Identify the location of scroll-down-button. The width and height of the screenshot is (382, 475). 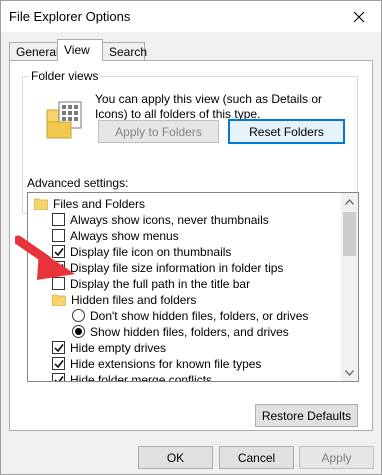
(349, 372).